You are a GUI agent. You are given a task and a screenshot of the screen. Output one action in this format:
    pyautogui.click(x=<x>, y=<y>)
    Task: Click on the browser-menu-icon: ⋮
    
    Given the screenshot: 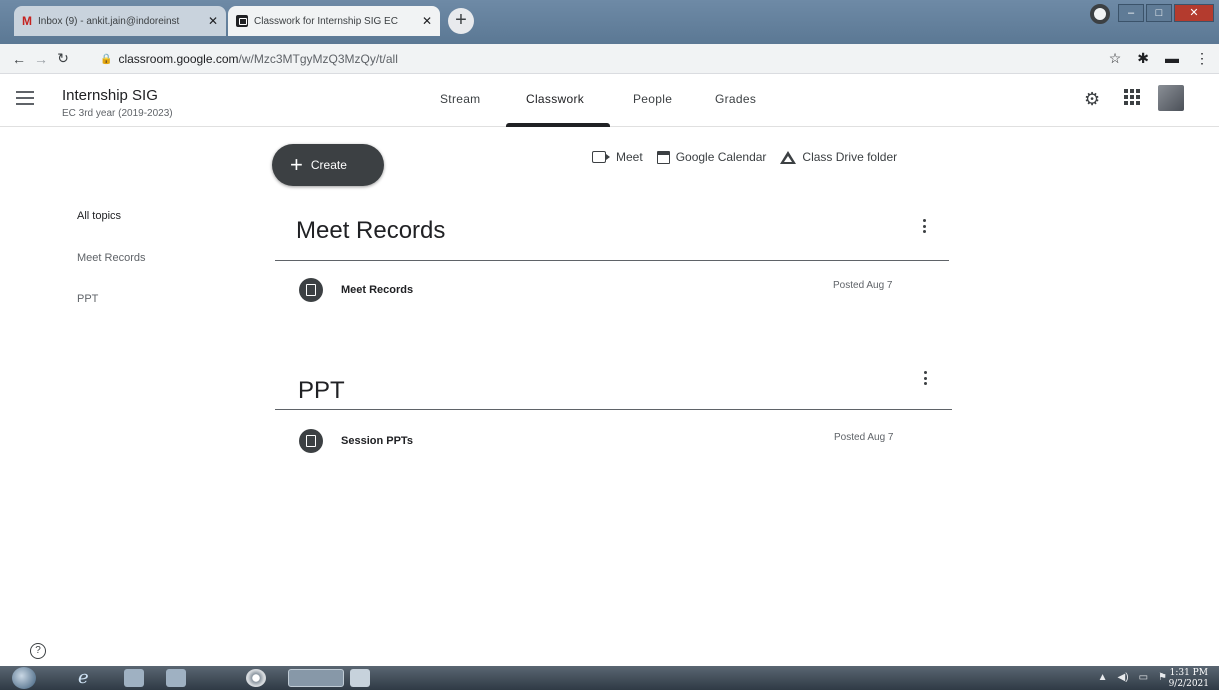 What is the action you would take?
    pyautogui.click(x=1202, y=58)
    